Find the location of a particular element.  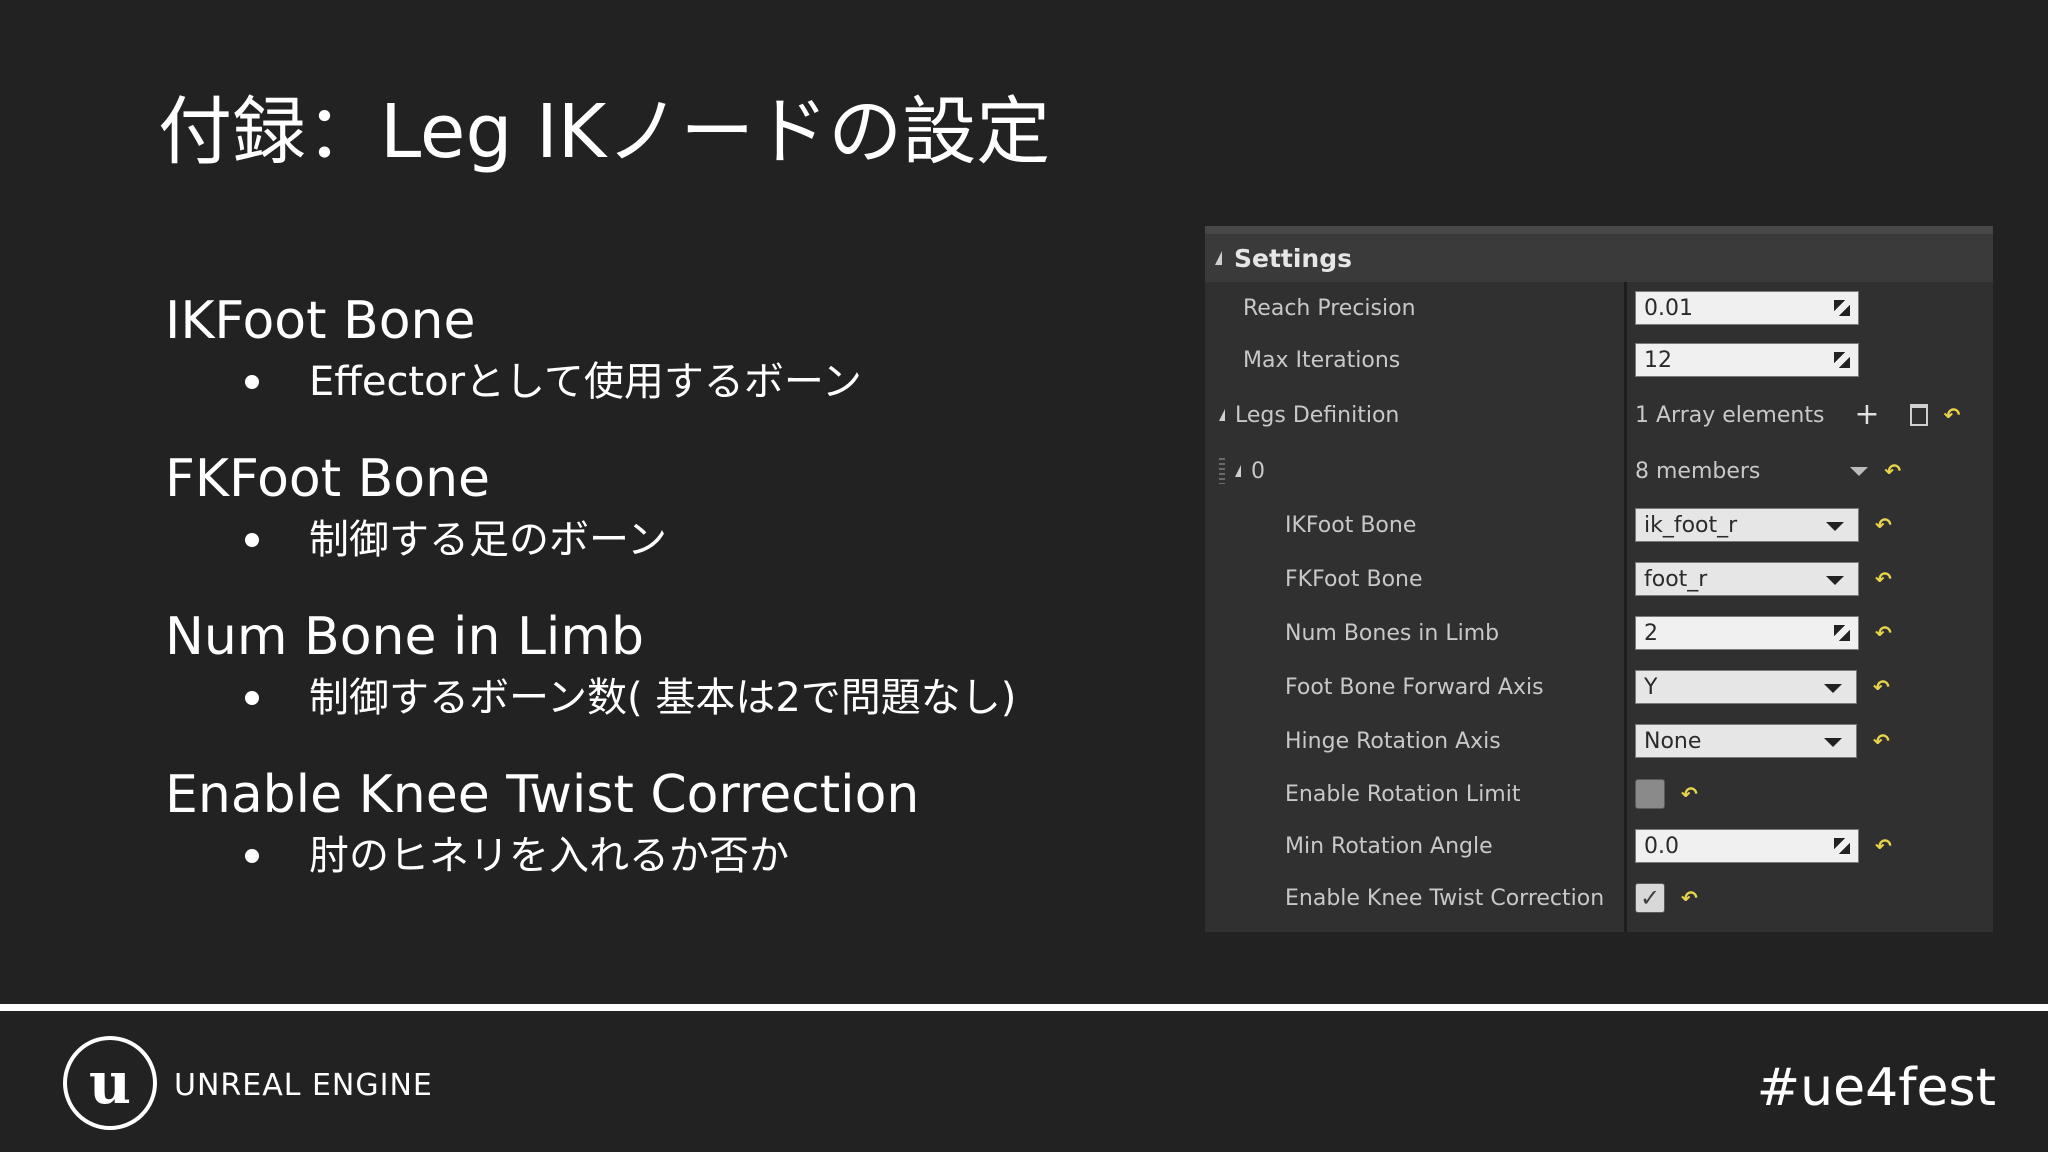

row-enable-rotation-limit: Enable Rotation Limit ↶ is located at coordinates (1599, 794).